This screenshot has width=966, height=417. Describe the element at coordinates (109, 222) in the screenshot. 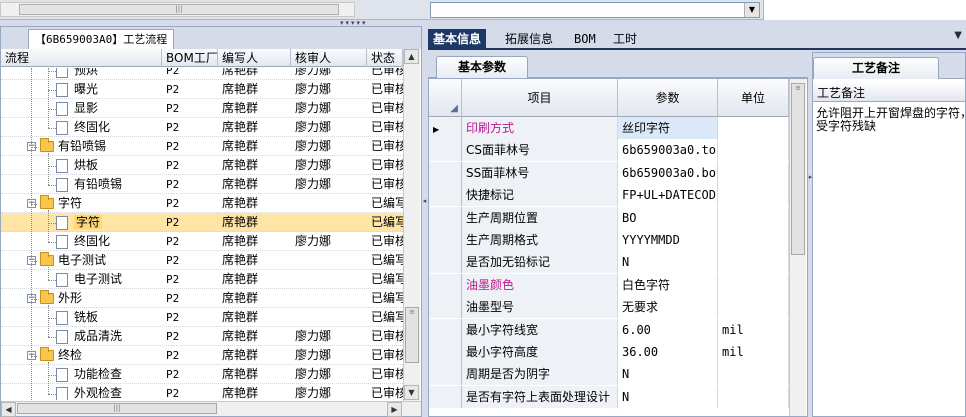

I see `tree-node-name: 字符` at that location.